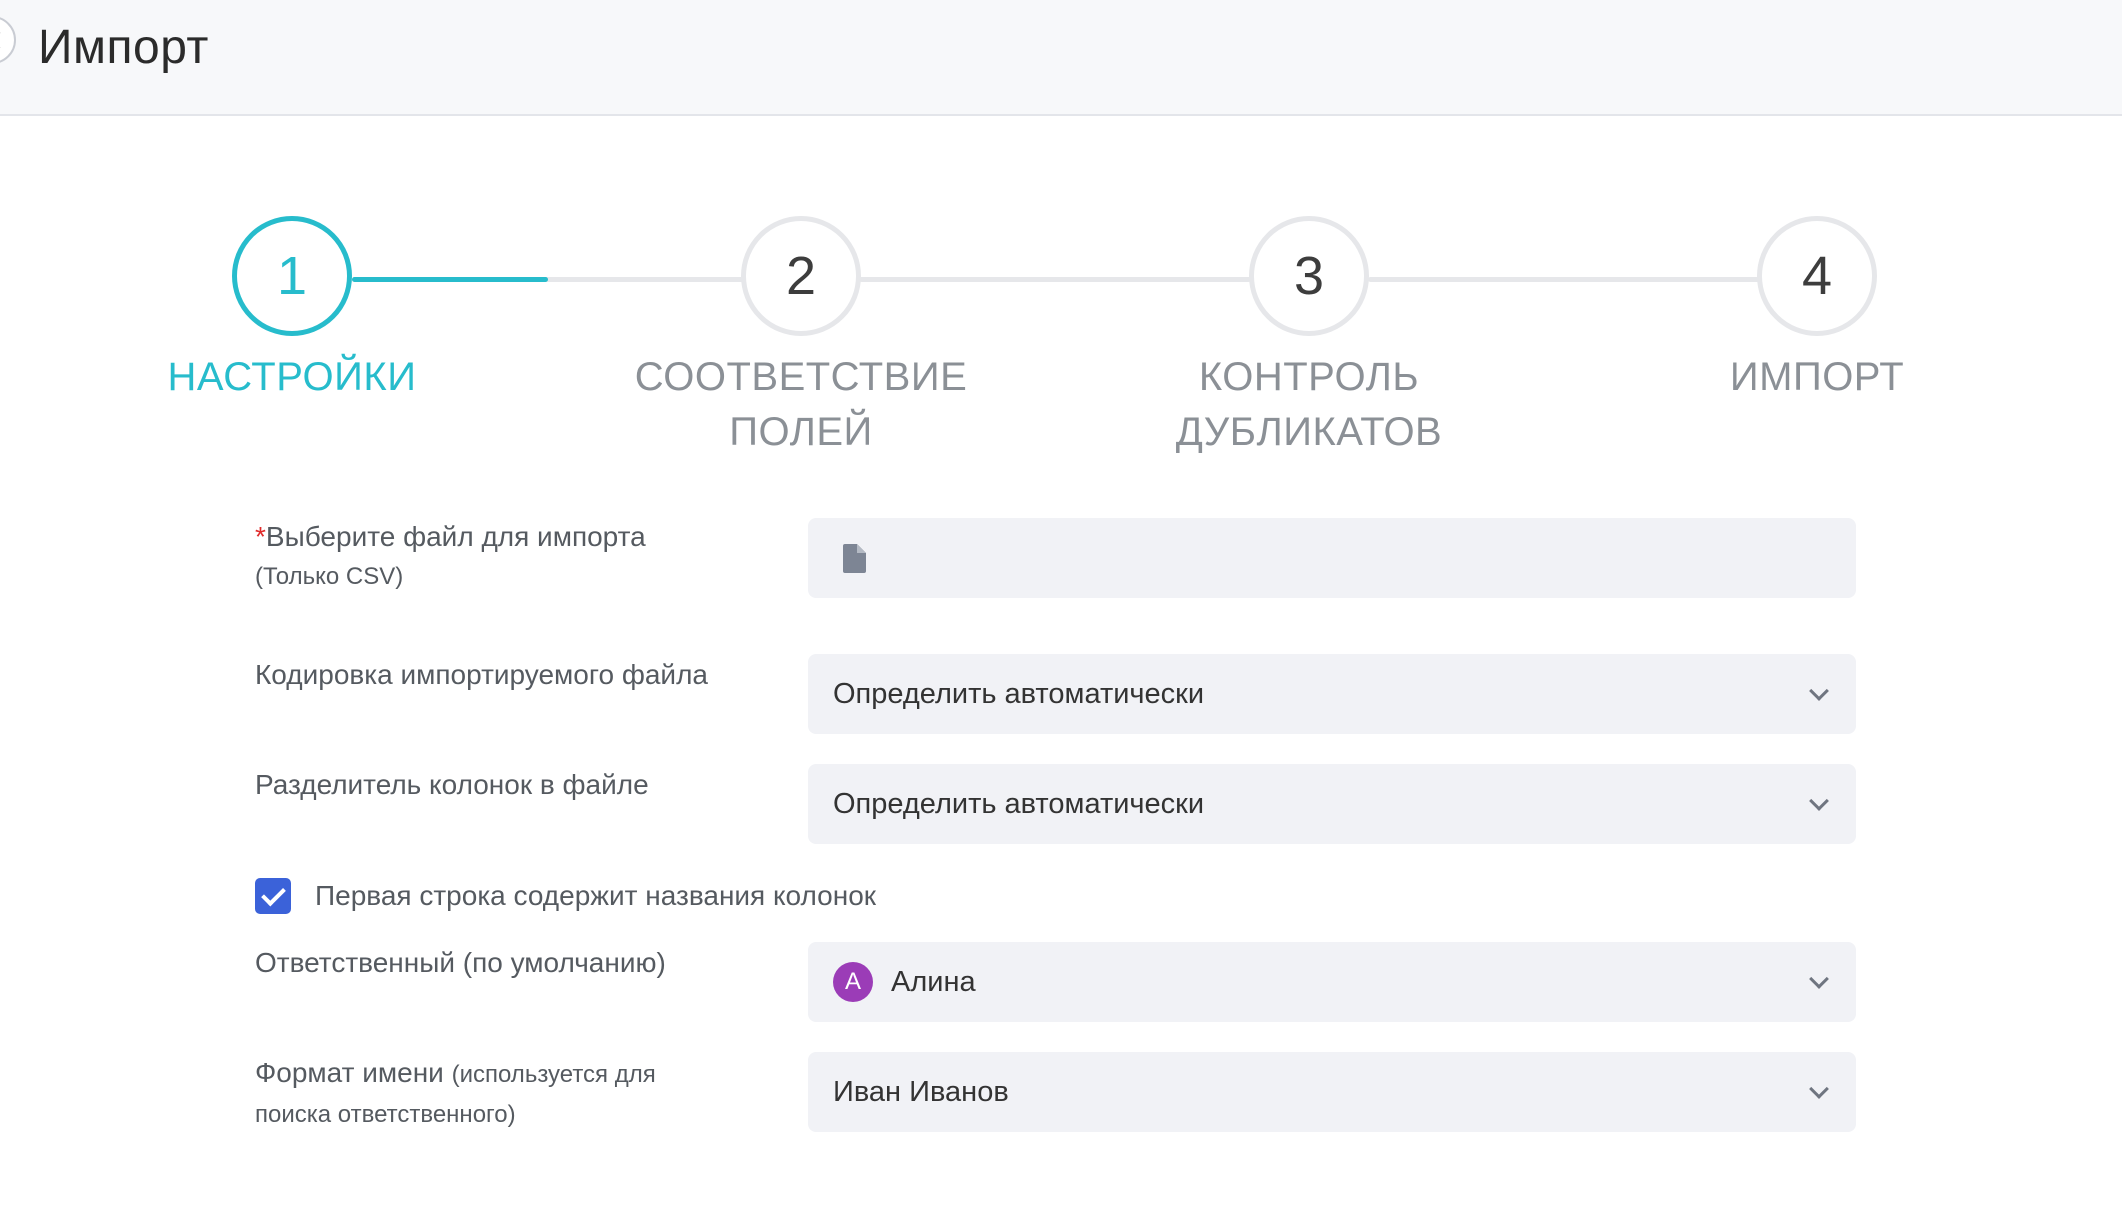  I want to click on step-number-circle: 1, so click(292, 276).